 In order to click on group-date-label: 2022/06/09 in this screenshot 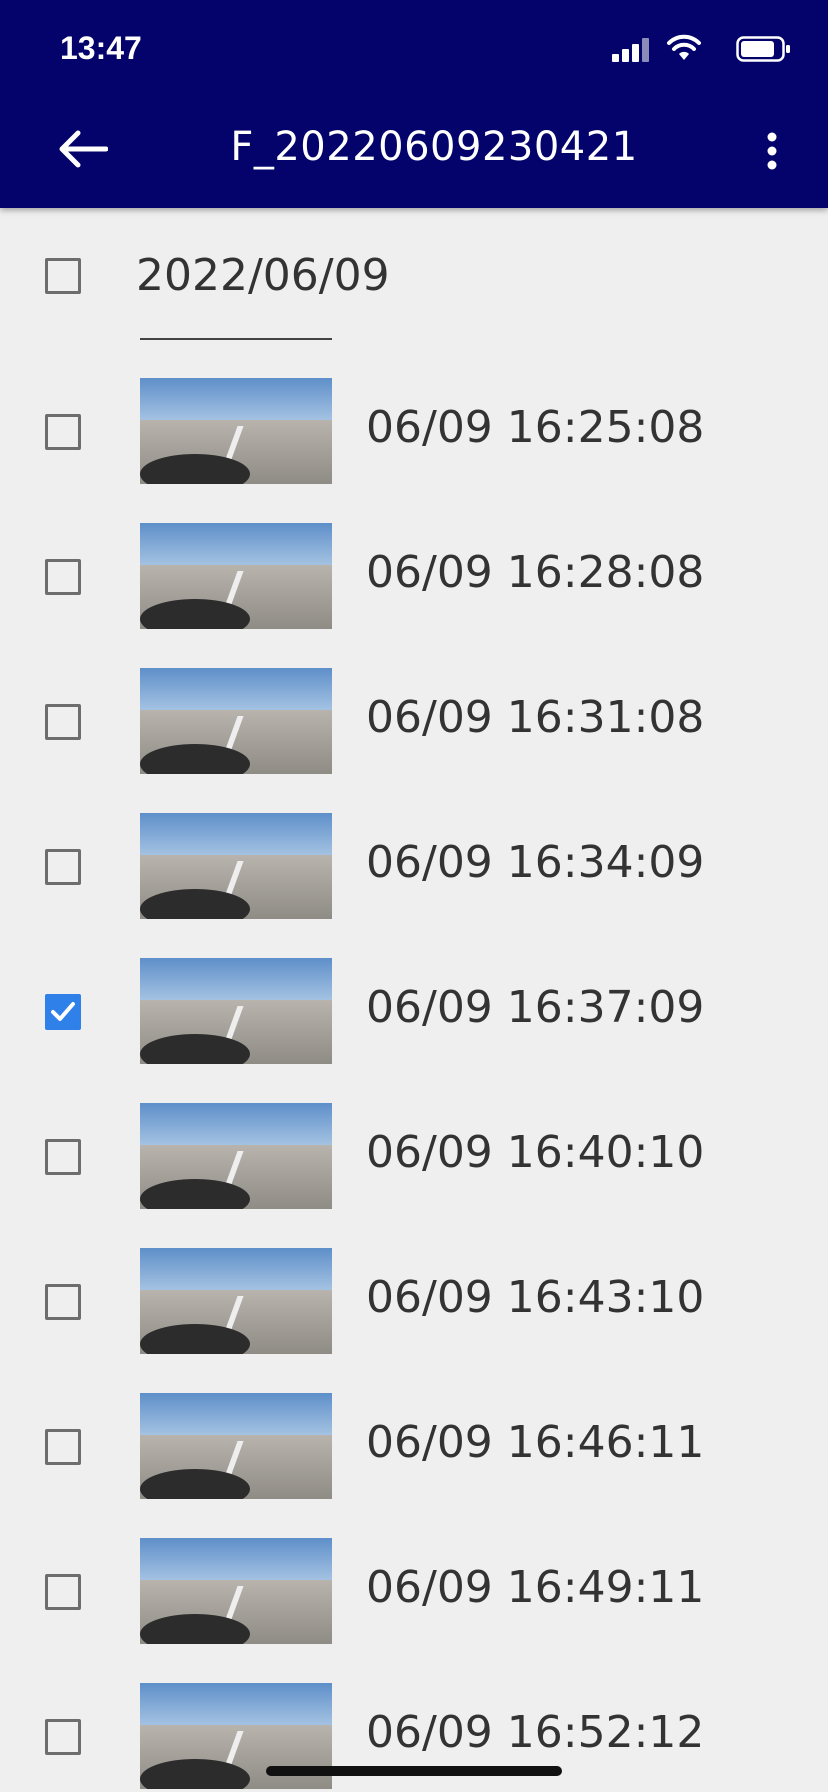, I will do `click(263, 275)`.